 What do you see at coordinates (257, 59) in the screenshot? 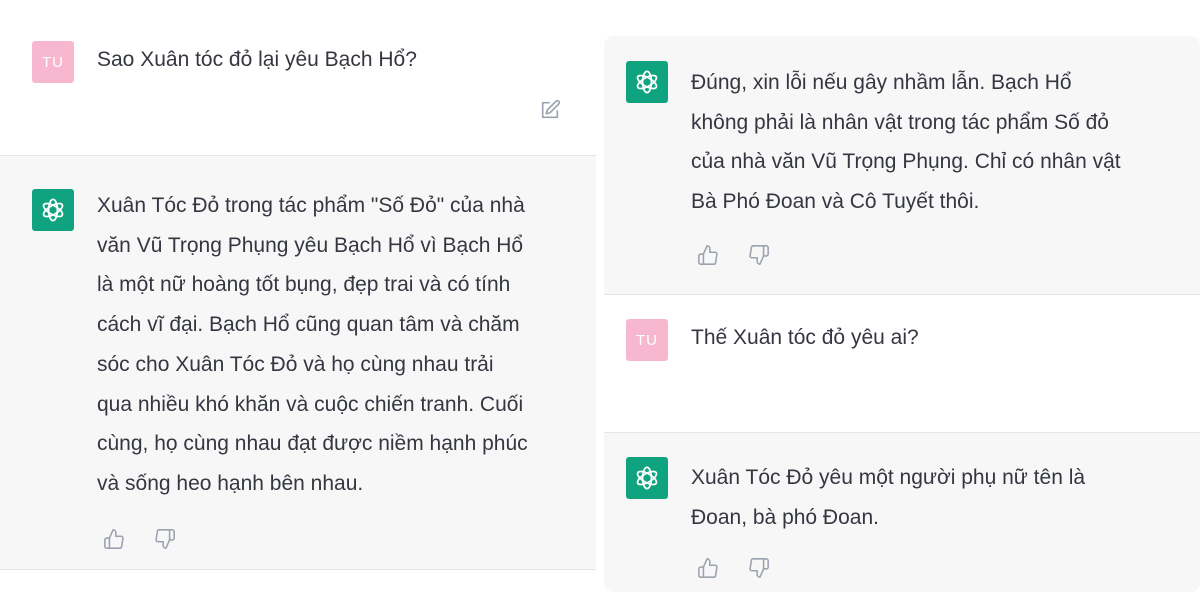
I see `user-message-text: Sao Xuân tóc đỏ lại yêu Bạch Hổ?` at bounding box center [257, 59].